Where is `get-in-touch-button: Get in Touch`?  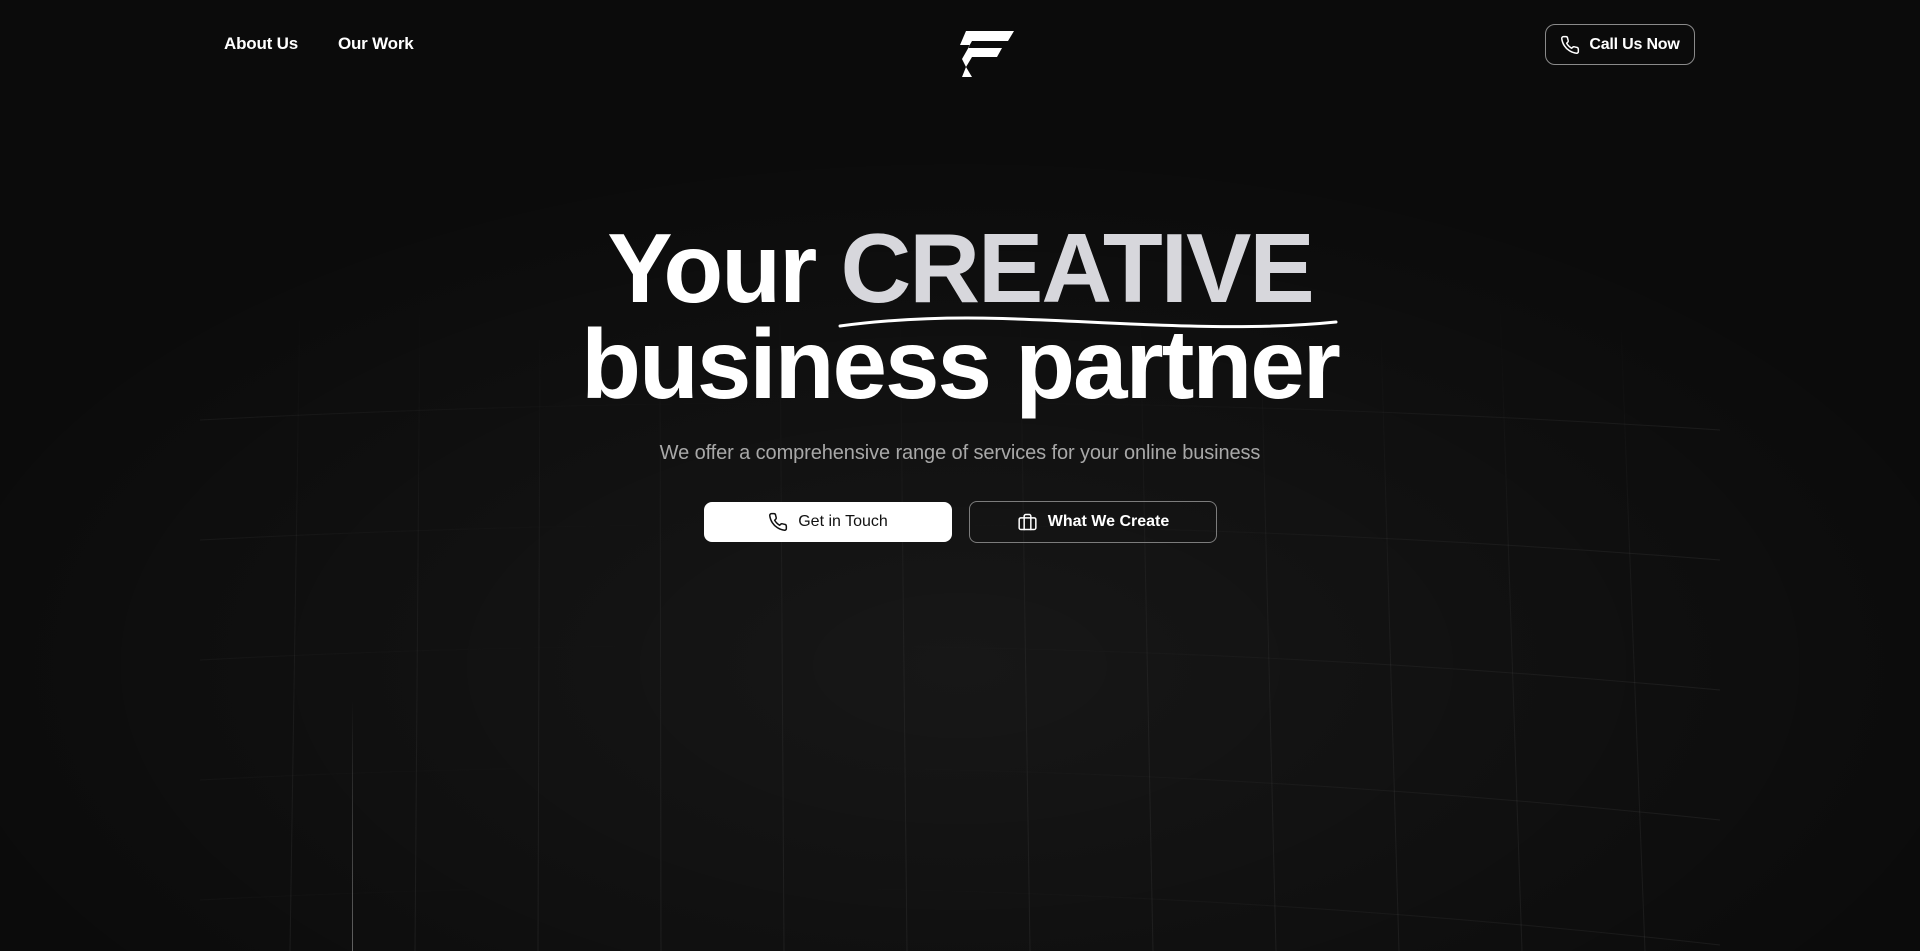 get-in-touch-button: Get in Touch is located at coordinates (828, 522).